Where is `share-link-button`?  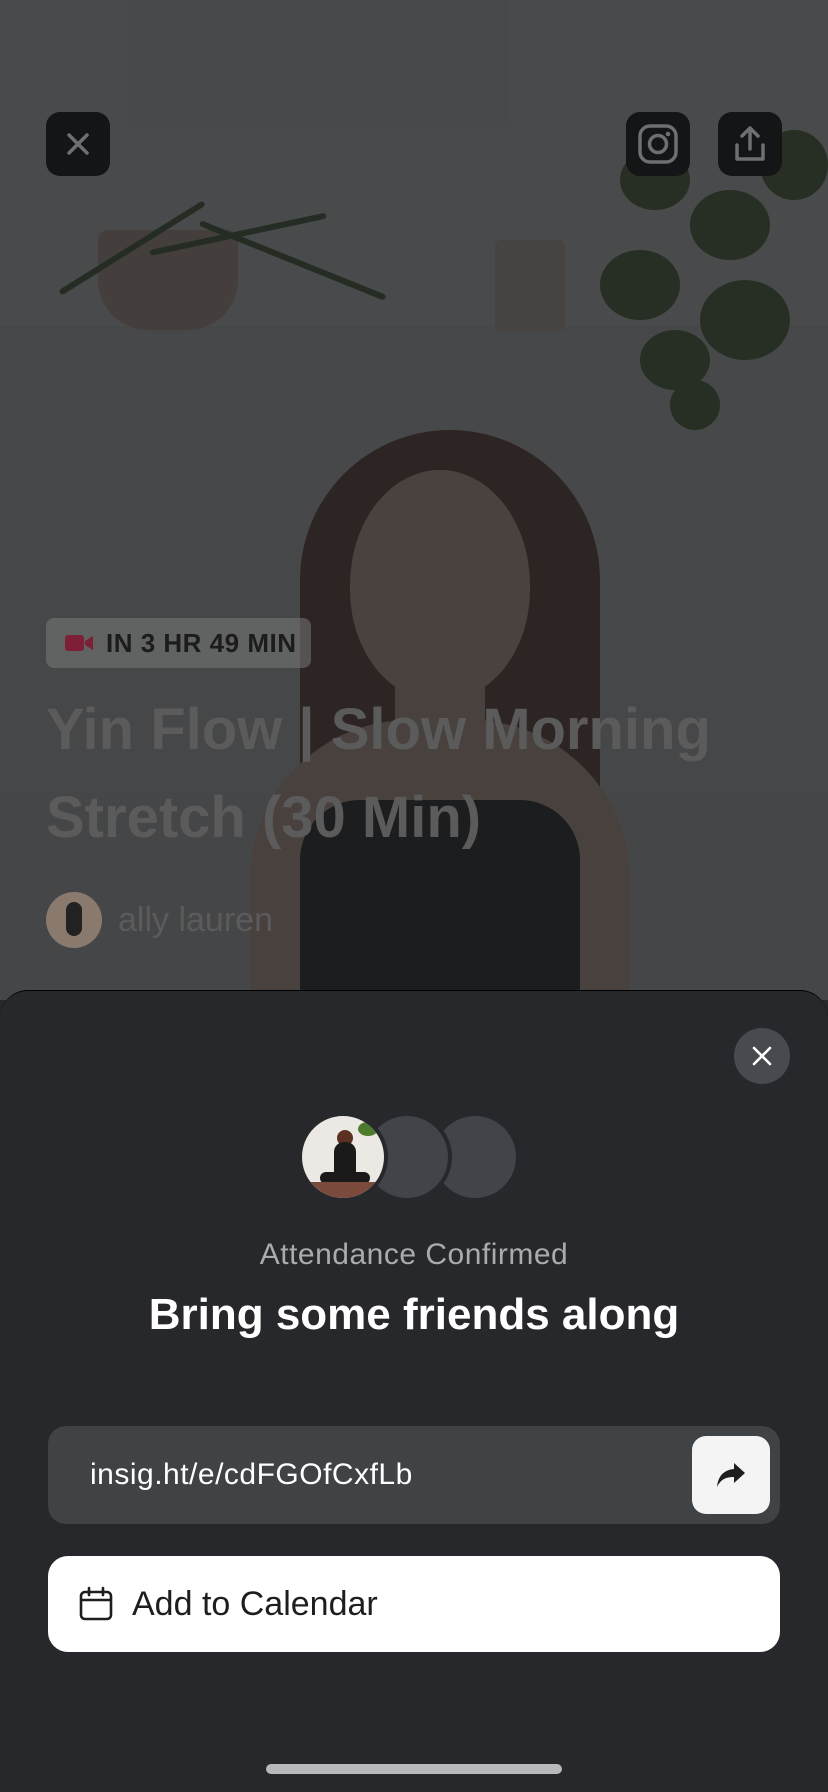 share-link-button is located at coordinates (731, 1475).